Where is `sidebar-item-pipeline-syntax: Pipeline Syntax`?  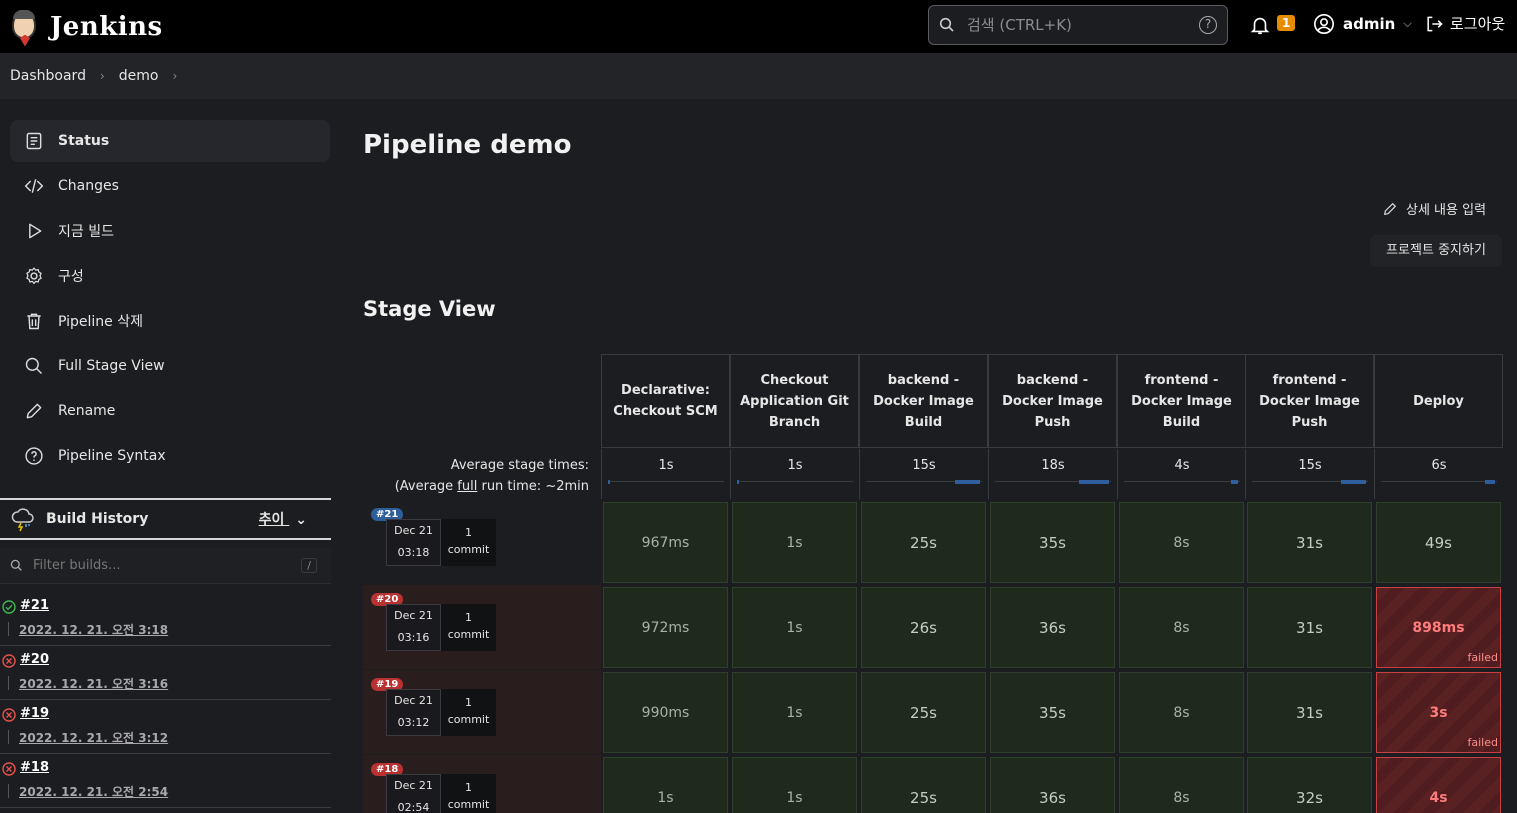
sidebar-item-pipeline-syntax: Pipeline Syntax is located at coordinates (170, 456).